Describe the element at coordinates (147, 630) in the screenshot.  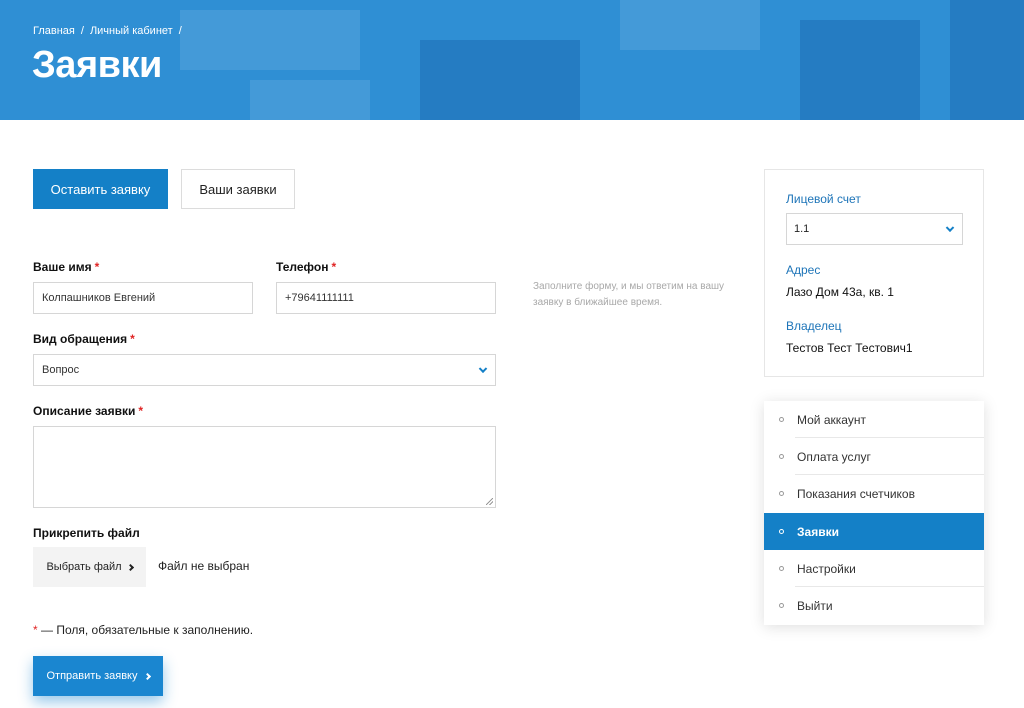
I see `required-note-text: — Поля, обязательные к заполнению.` at that location.